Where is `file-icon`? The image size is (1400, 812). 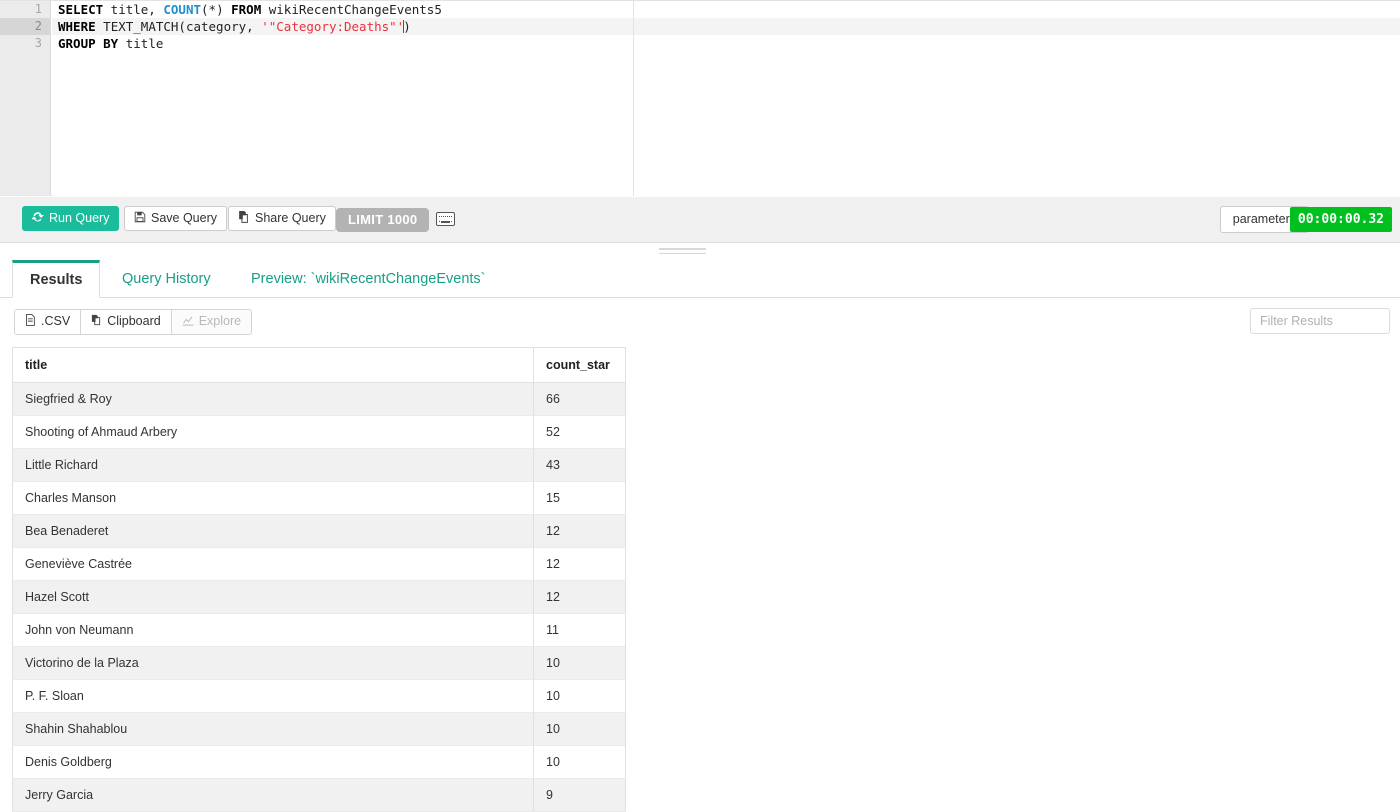 file-icon is located at coordinates (30, 322).